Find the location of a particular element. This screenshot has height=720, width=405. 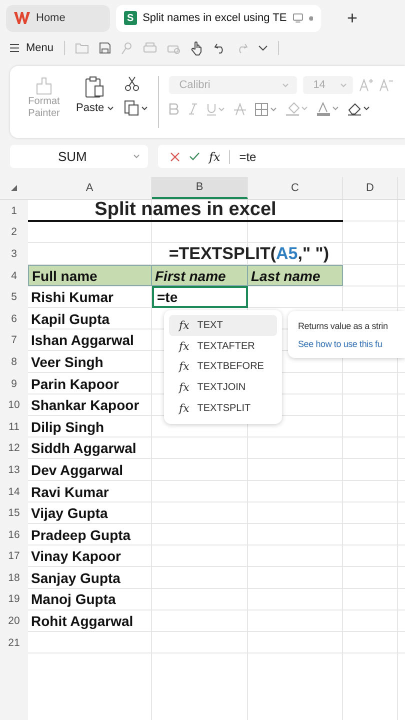

clipboard-icon is located at coordinates (95, 87).